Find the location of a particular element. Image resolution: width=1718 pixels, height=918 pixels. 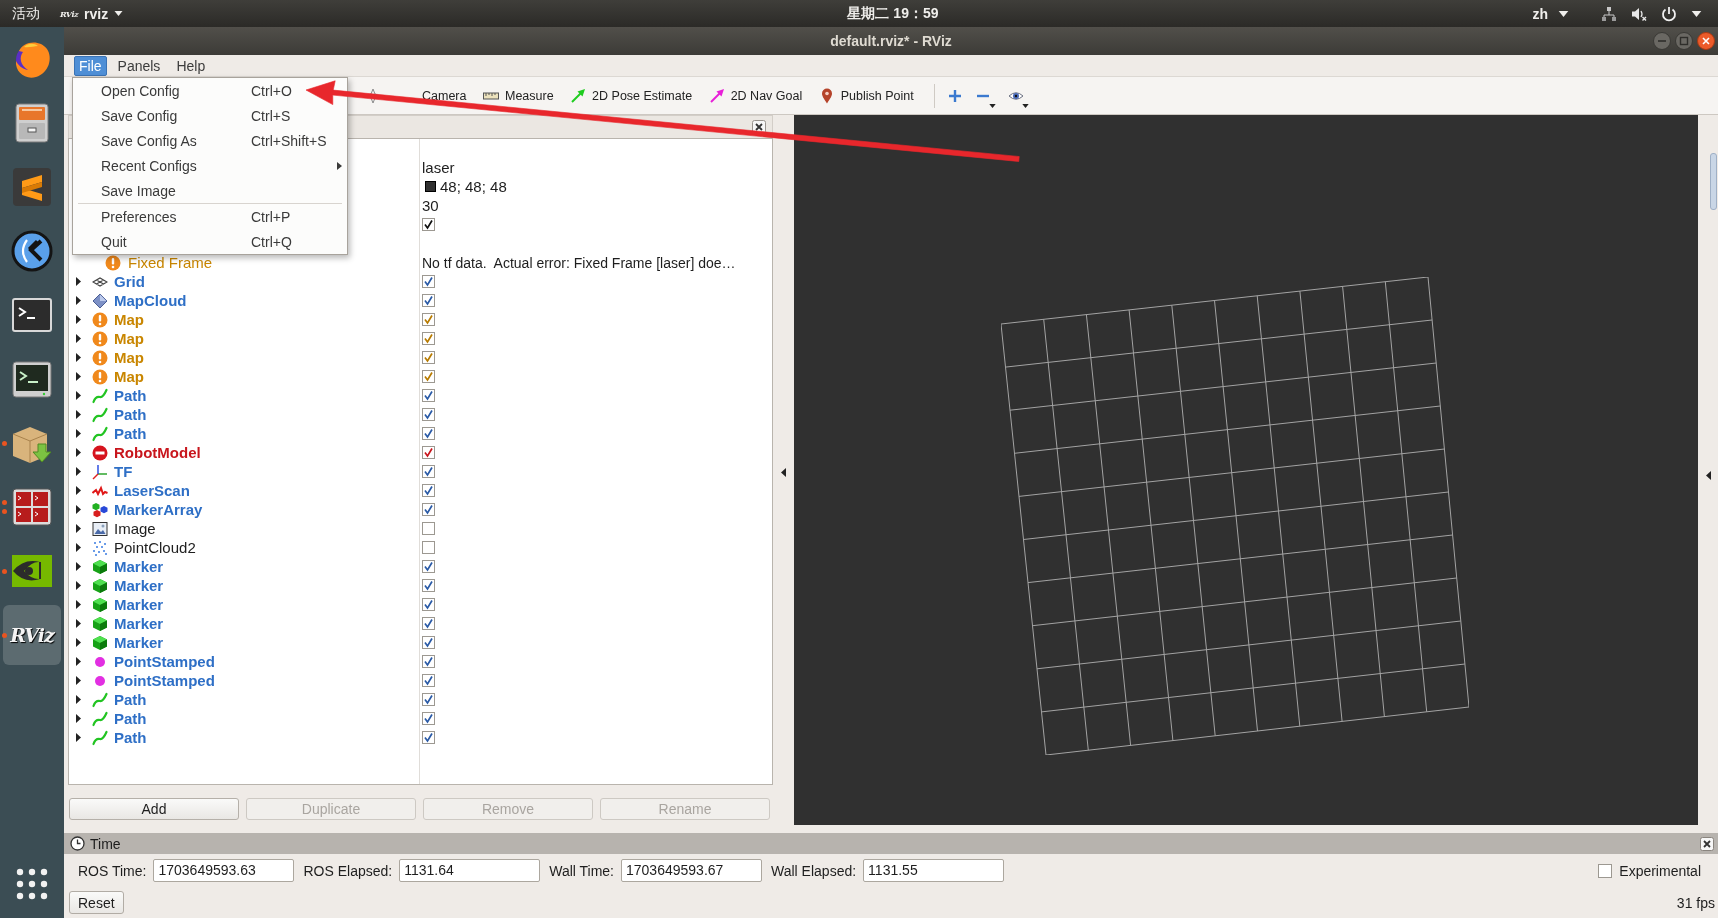

display-name: RobotModel is located at coordinates (157, 452).